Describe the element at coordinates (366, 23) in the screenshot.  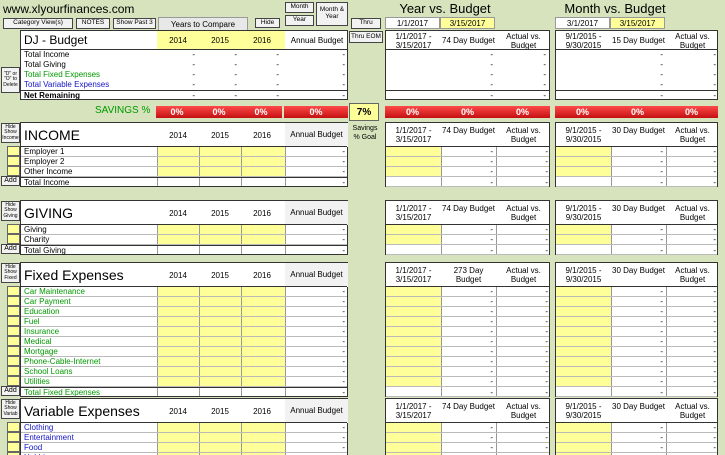
I see `thru-button: Thru` at that location.